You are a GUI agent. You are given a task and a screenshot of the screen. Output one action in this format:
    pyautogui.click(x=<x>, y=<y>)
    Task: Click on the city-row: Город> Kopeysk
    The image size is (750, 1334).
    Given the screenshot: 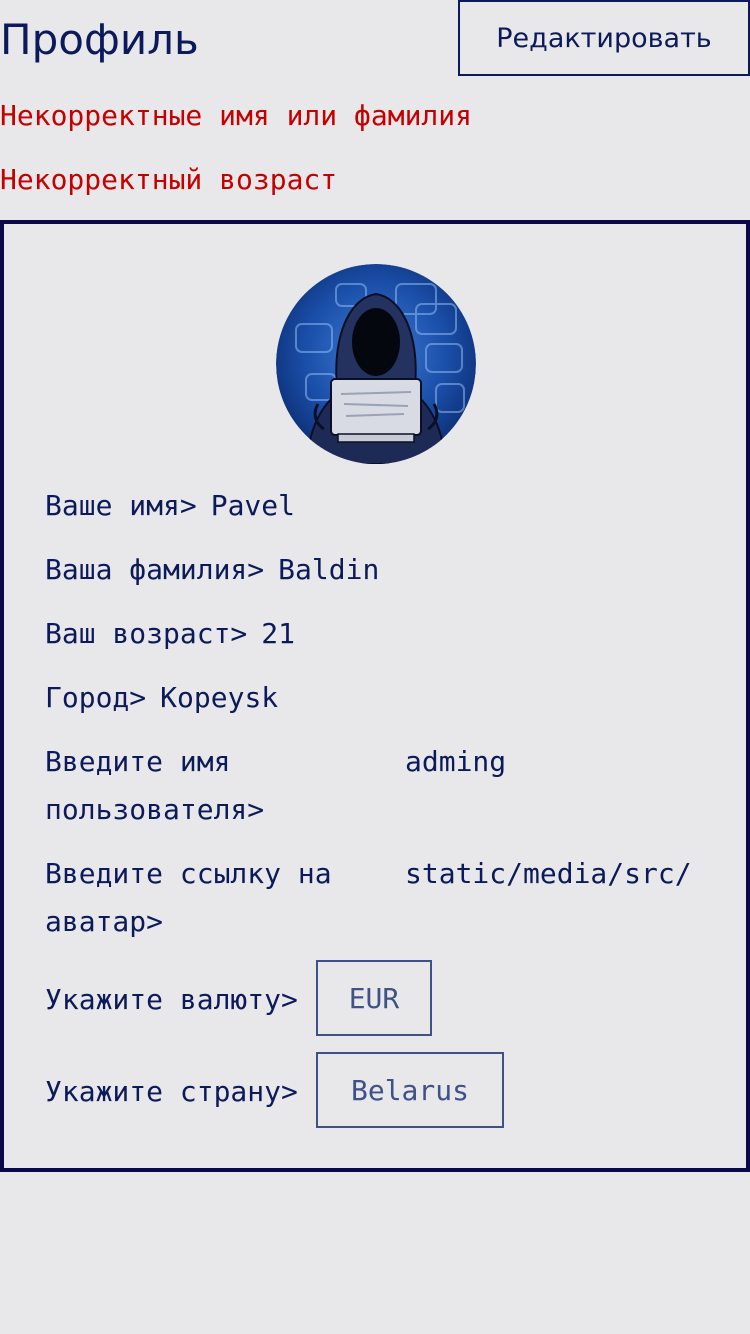 What is the action you would take?
    pyautogui.click(x=161, y=698)
    